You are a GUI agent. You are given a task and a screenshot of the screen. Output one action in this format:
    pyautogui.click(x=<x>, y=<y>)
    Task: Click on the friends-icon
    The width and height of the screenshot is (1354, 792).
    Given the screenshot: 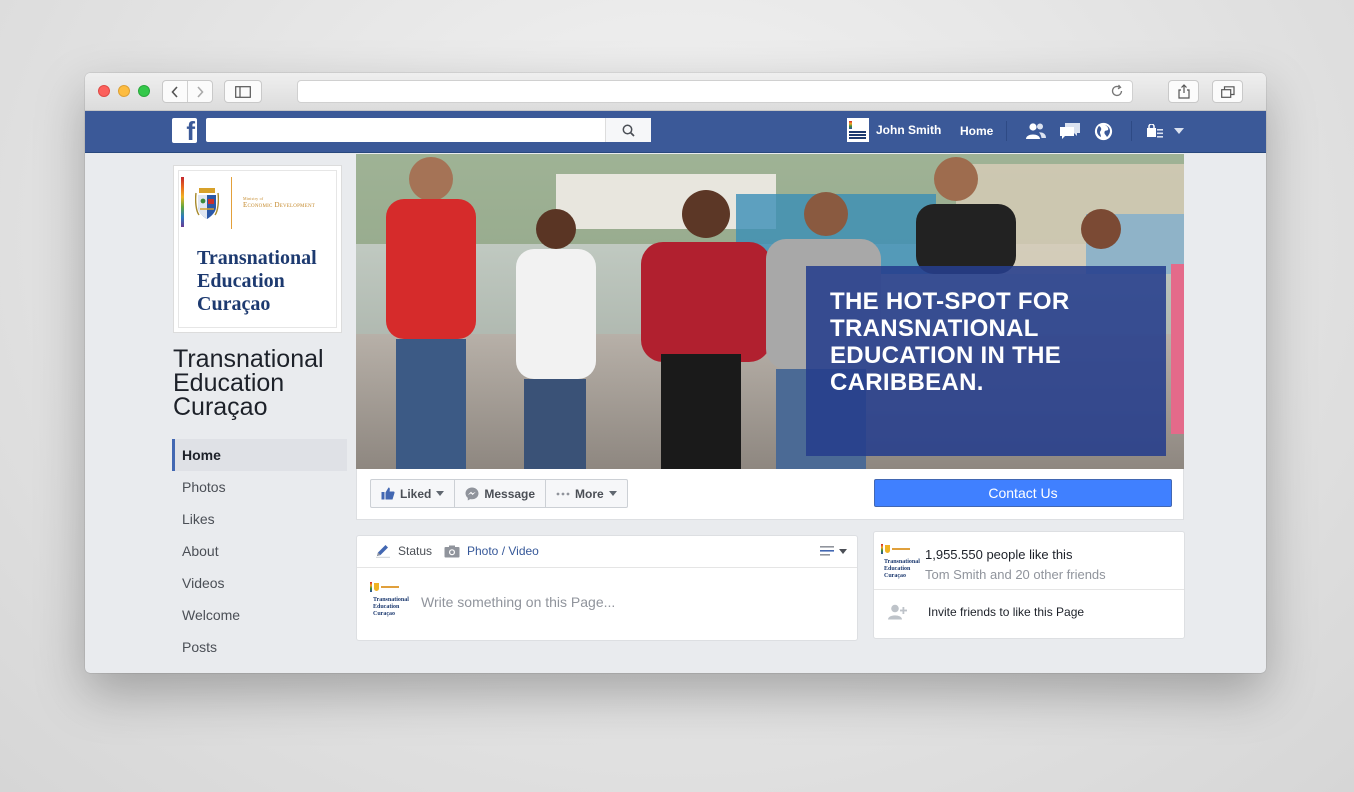 What is the action you would take?
    pyautogui.click(x=1036, y=131)
    